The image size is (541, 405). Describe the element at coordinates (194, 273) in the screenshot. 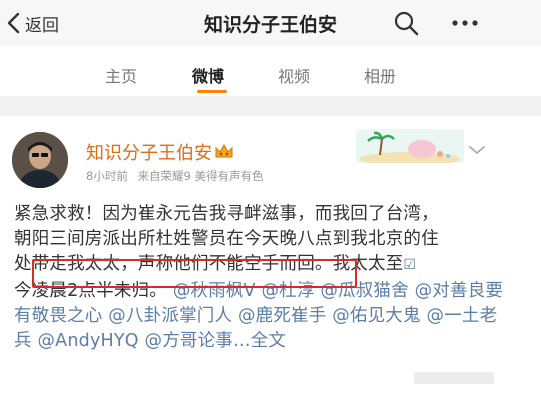

I see `highlight-box` at that location.